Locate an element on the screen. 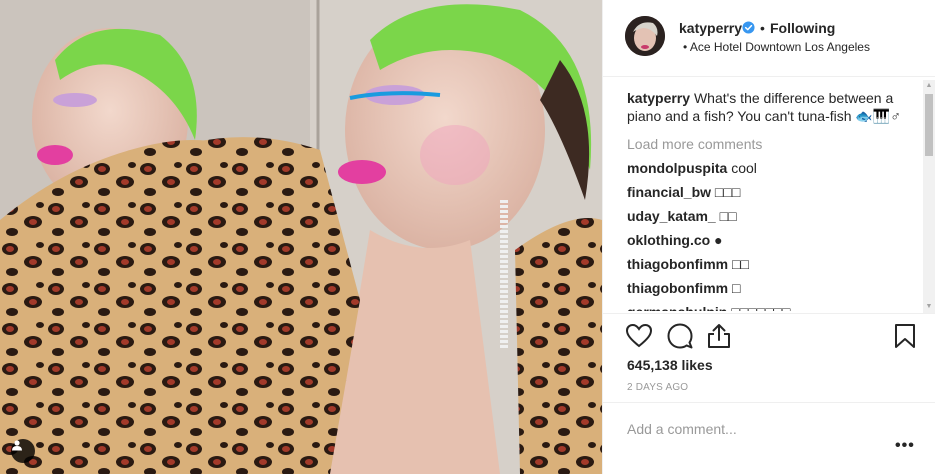 The height and width of the screenshot is (475, 936). comment-item: financial_bw □□□ is located at coordinates (772, 192).